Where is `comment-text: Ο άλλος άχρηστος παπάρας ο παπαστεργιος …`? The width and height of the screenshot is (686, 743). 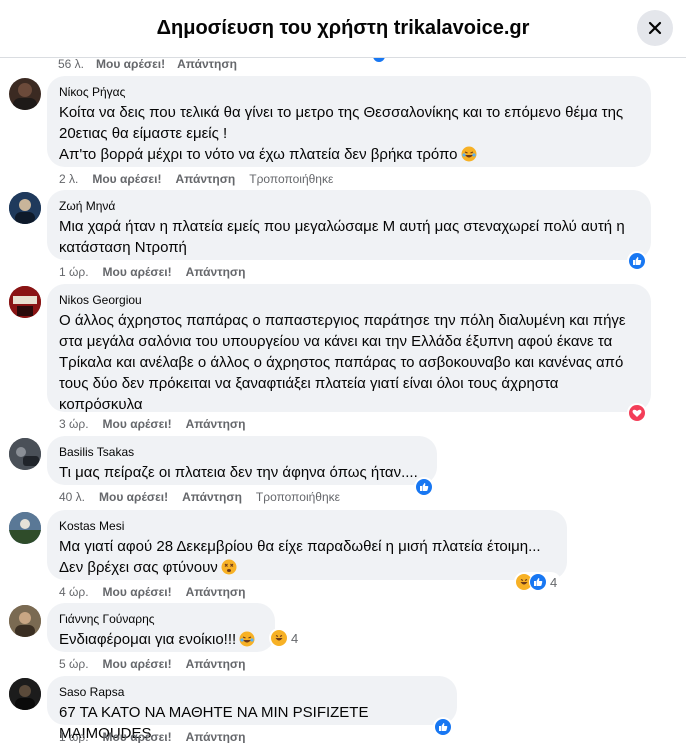 comment-text: Ο άλλος άχρηστος παπάρας ο παπαστεργιος … is located at coordinates (342, 362).